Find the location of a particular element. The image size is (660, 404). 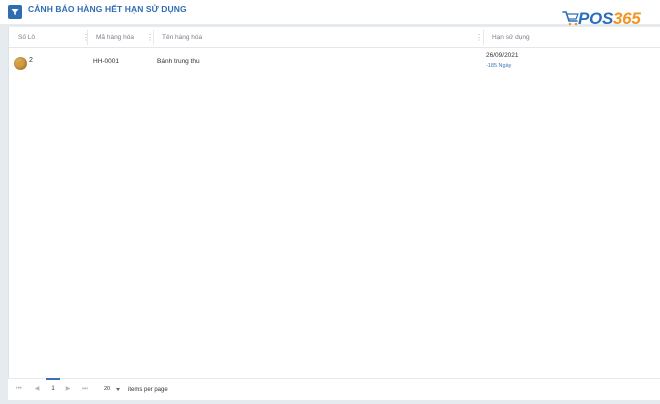

chevron-down-icon is located at coordinates (118, 389).